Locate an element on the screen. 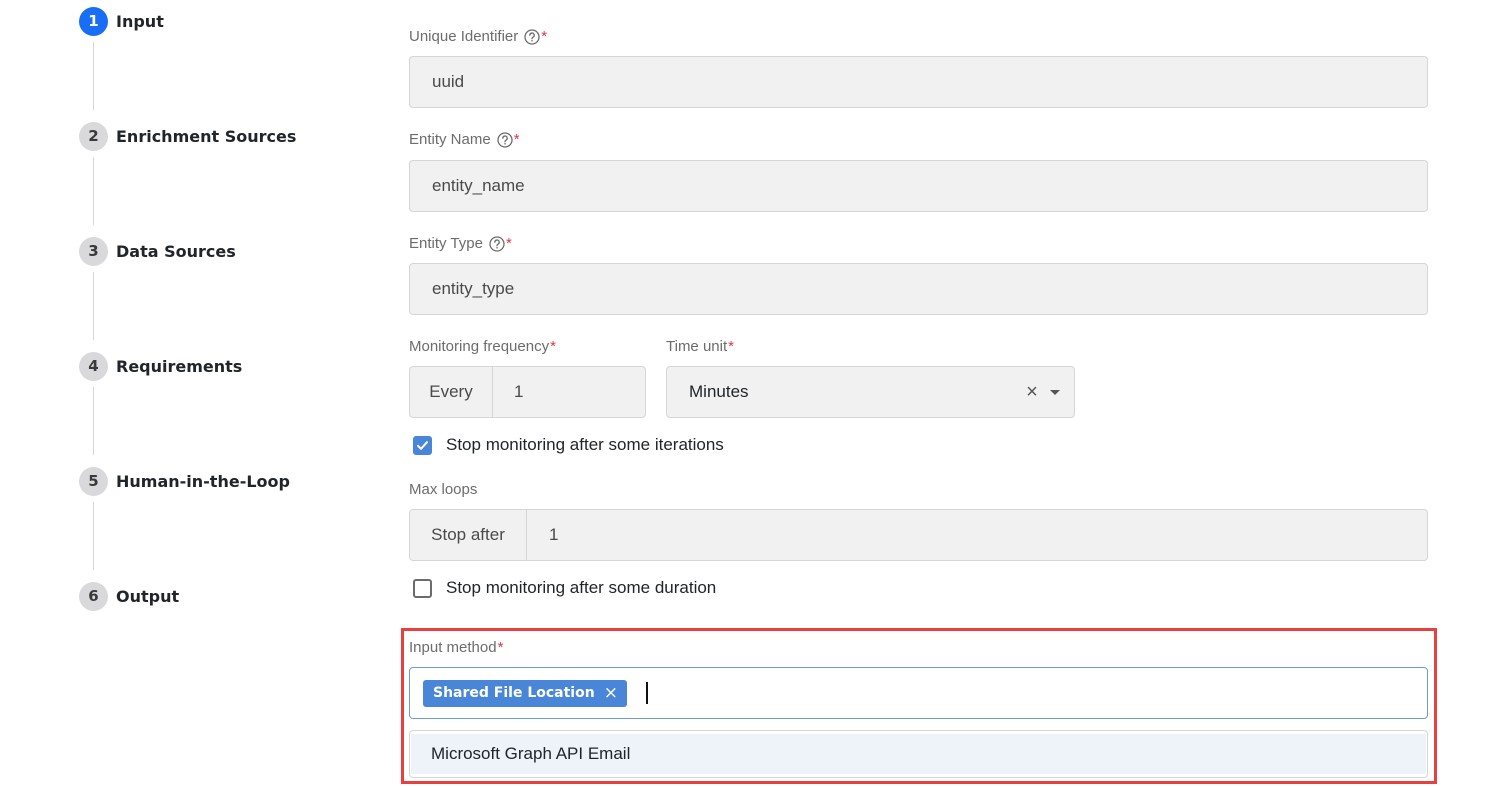  step-number-circle: 6 is located at coordinates (93, 596).